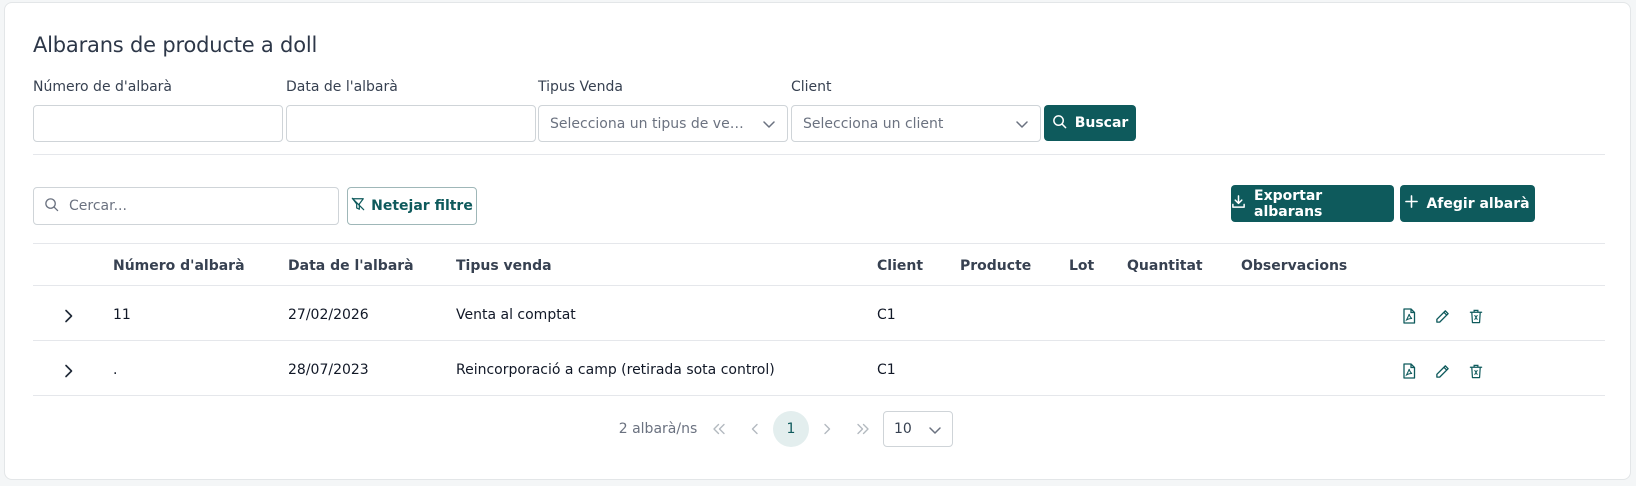 The width and height of the screenshot is (1636, 486). What do you see at coordinates (658, 429) in the screenshot?
I see `pagination-total: 2 albarà/ns` at bounding box center [658, 429].